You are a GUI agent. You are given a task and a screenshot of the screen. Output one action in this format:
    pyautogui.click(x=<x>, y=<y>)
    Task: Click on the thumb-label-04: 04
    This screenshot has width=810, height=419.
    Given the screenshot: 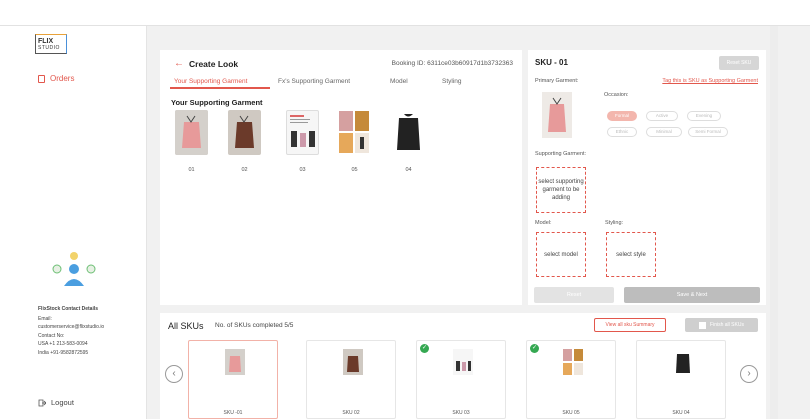 What is the action you would take?
    pyautogui.click(x=408, y=170)
    